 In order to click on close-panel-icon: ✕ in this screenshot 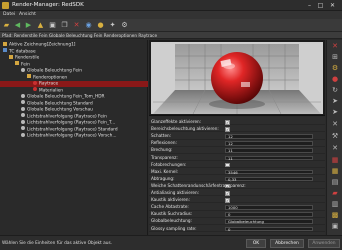, I will do `click(335, 46)`.